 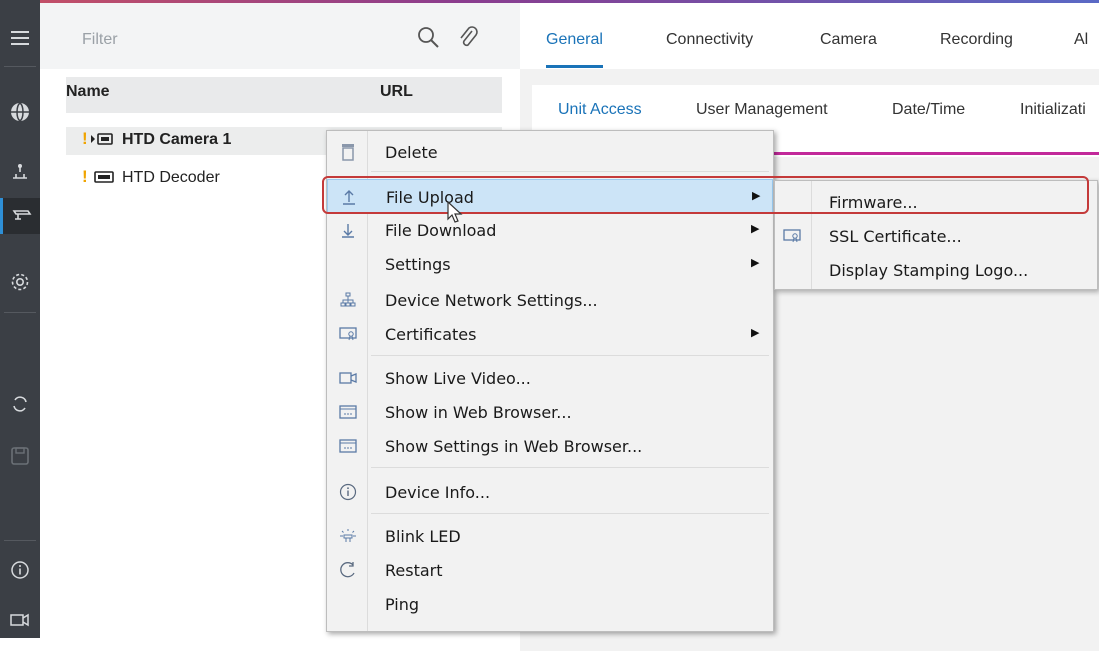 What do you see at coordinates (348, 570) in the screenshot?
I see `restart-icon` at bounding box center [348, 570].